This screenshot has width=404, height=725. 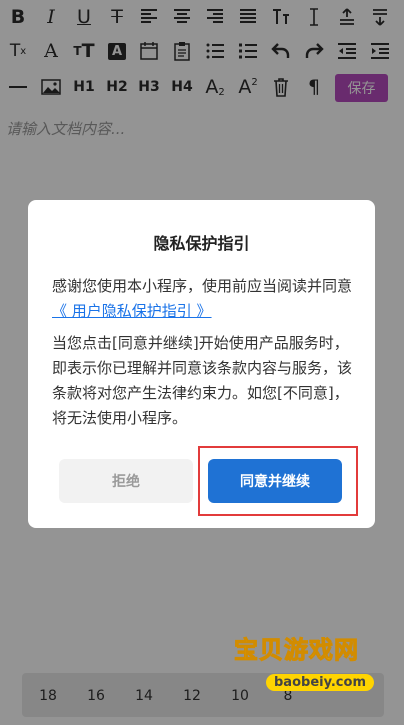 I want to click on reject-button: 拒绝, so click(x=126, y=481).